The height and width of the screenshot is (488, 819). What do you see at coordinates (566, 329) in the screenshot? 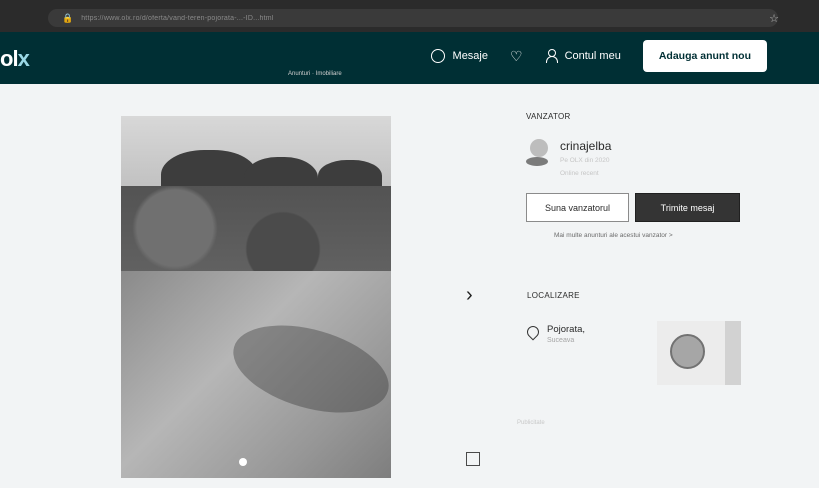
I see `place-name: Pojorata,` at bounding box center [566, 329].